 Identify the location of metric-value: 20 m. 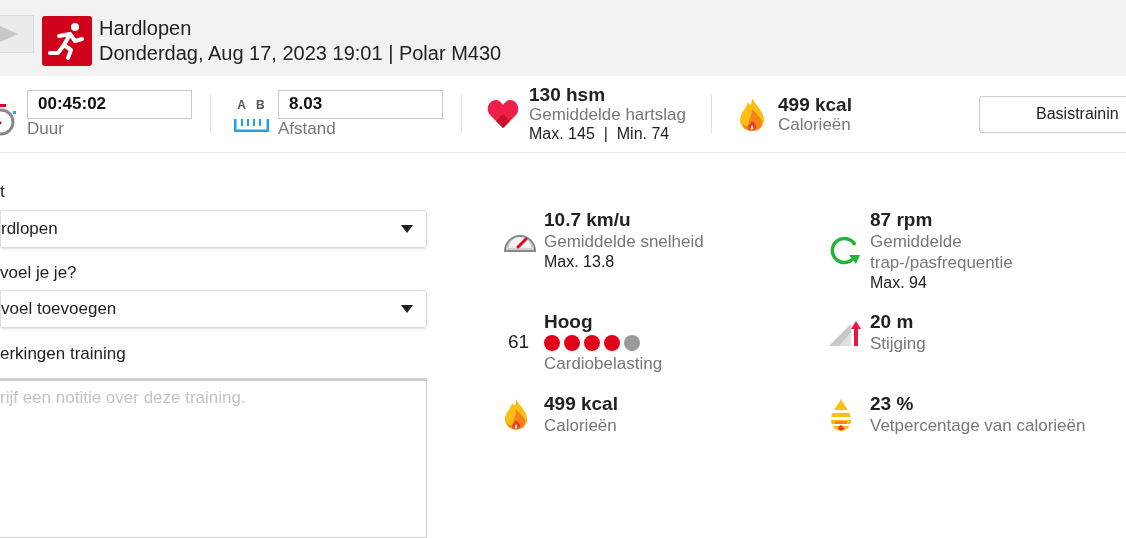
(892, 322).